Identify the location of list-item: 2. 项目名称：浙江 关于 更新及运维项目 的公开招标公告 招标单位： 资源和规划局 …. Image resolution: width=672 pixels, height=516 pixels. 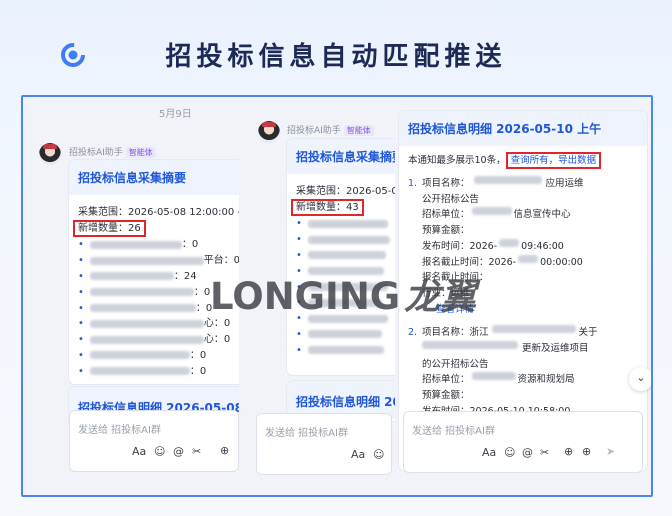
(503, 371).